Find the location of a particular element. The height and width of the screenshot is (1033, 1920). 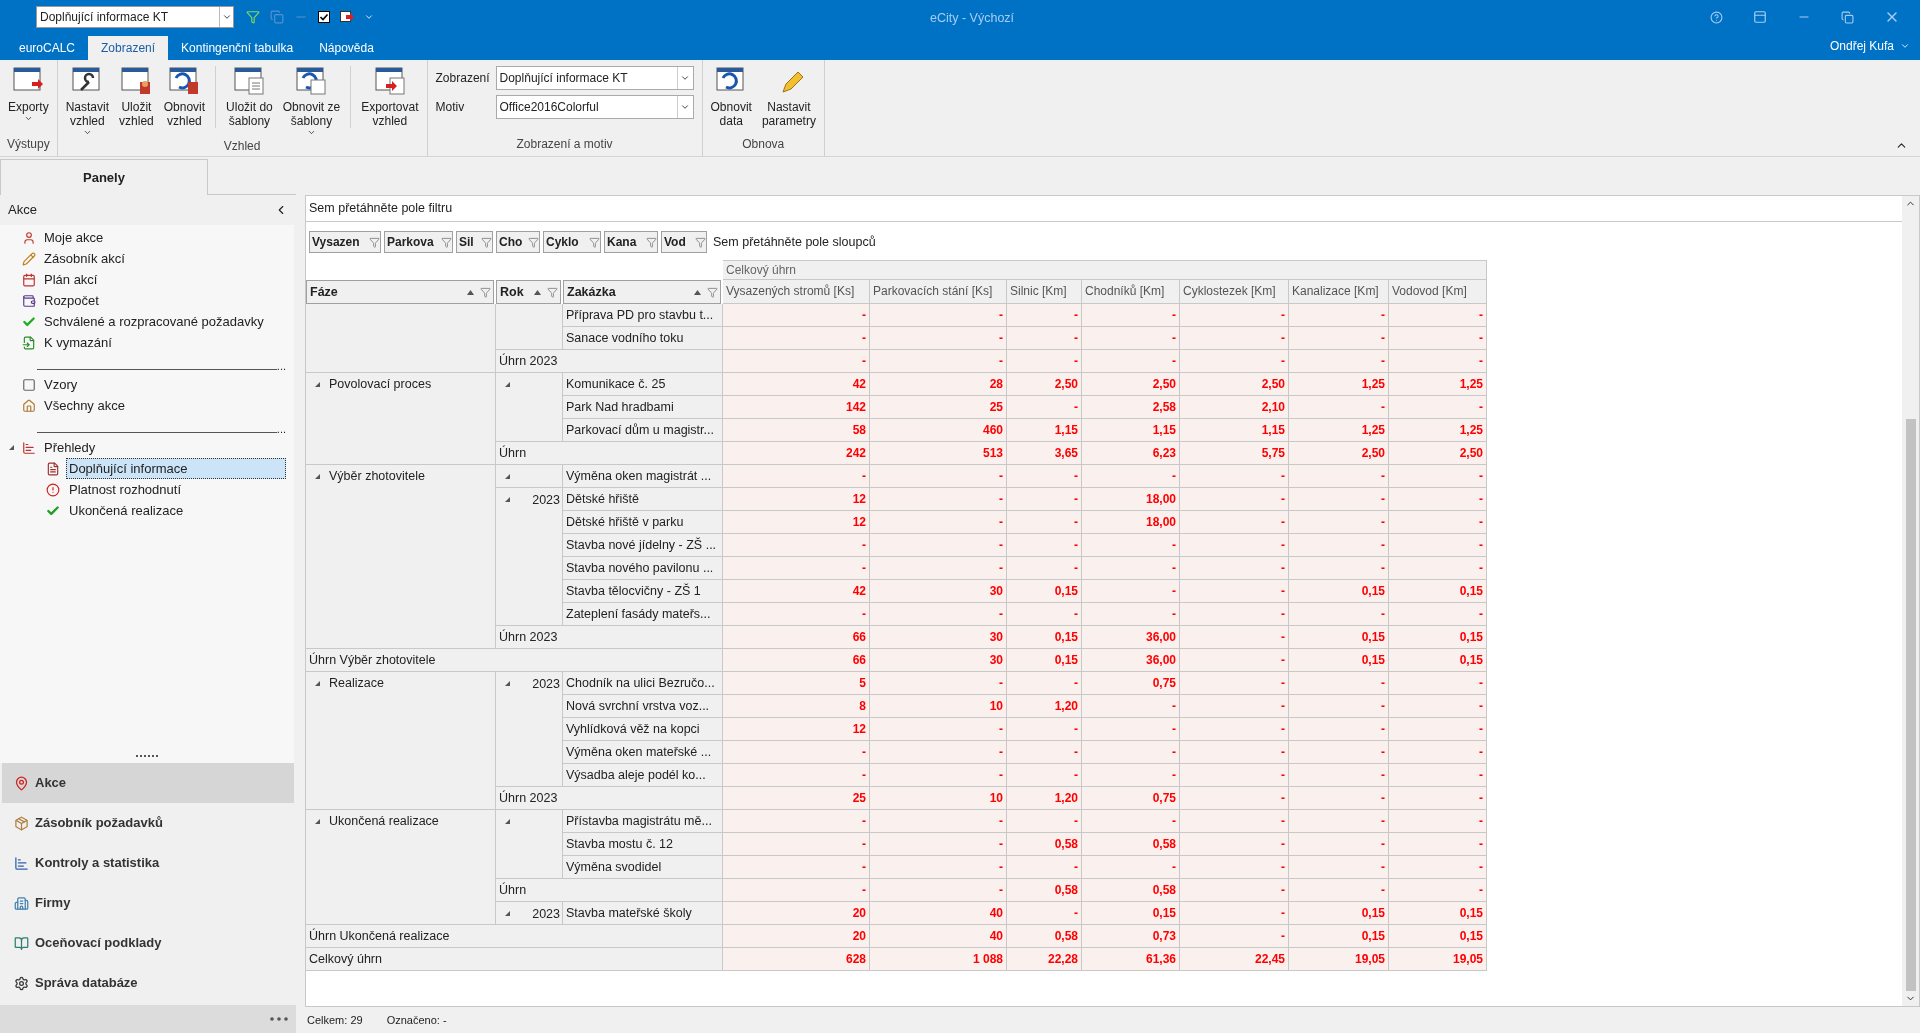

nav-button: Kontroly a statistika is located at coordinates (148, 863).